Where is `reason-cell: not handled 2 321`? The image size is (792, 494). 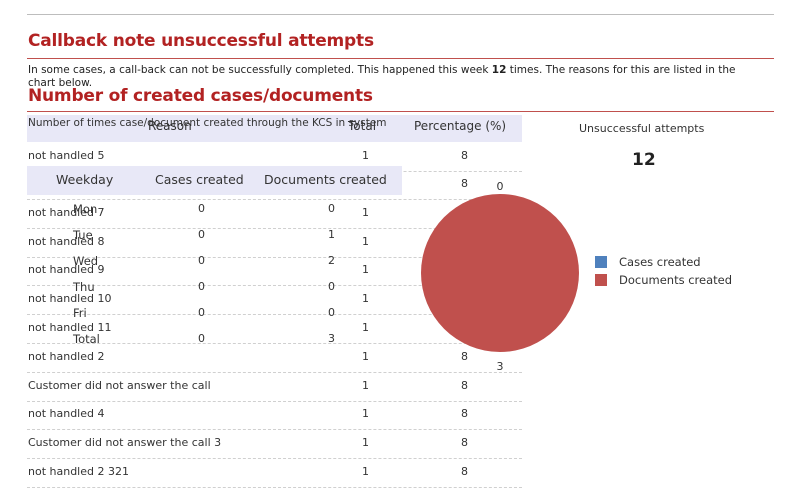 reason-cell: not handled 2 321 is located at coordinates (78, 471).